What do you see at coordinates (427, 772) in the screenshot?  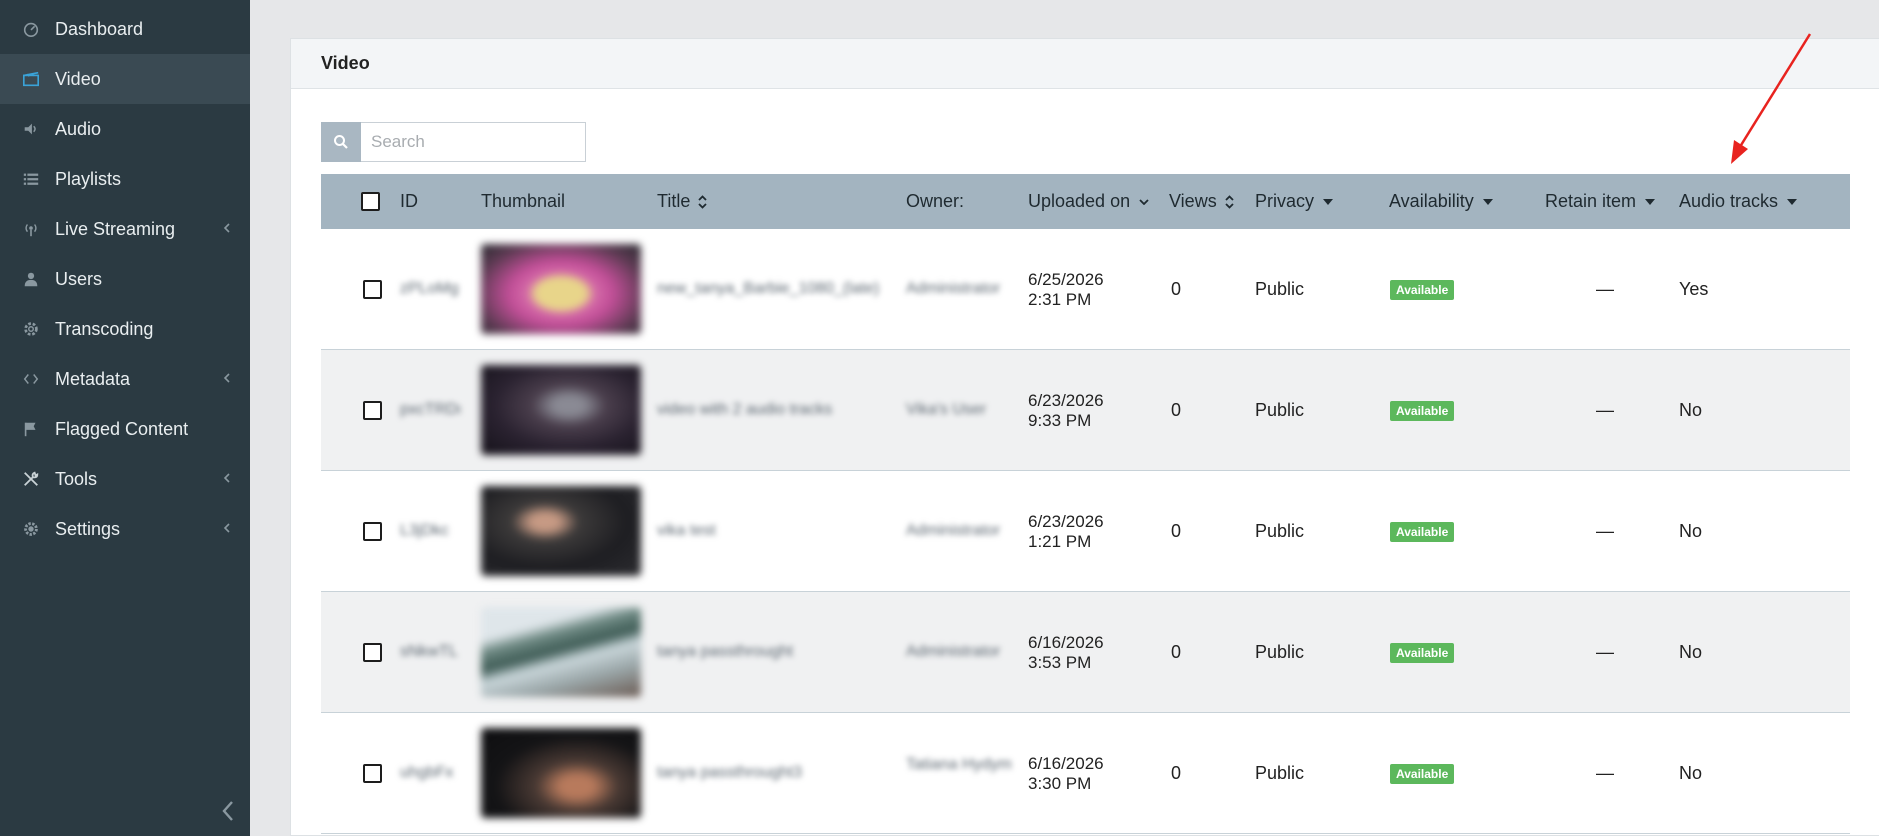 I see `video-id: uhgbFx` at bounding box center [427, 772].